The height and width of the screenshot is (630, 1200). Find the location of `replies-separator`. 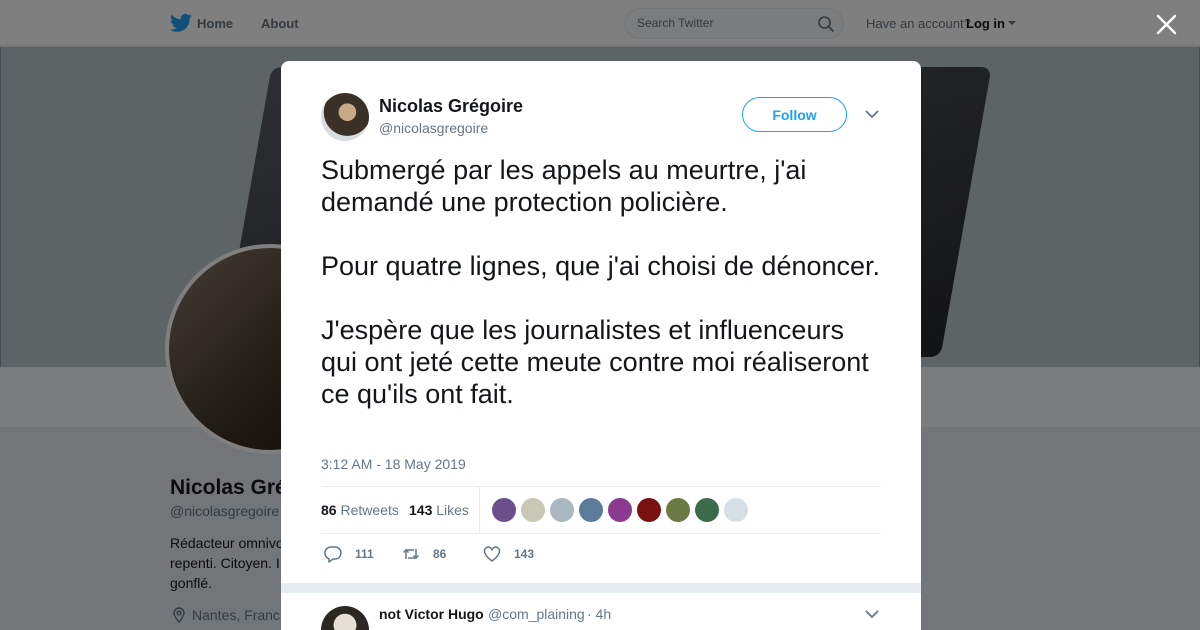

replies-separator is located at coordinates (601, 588).